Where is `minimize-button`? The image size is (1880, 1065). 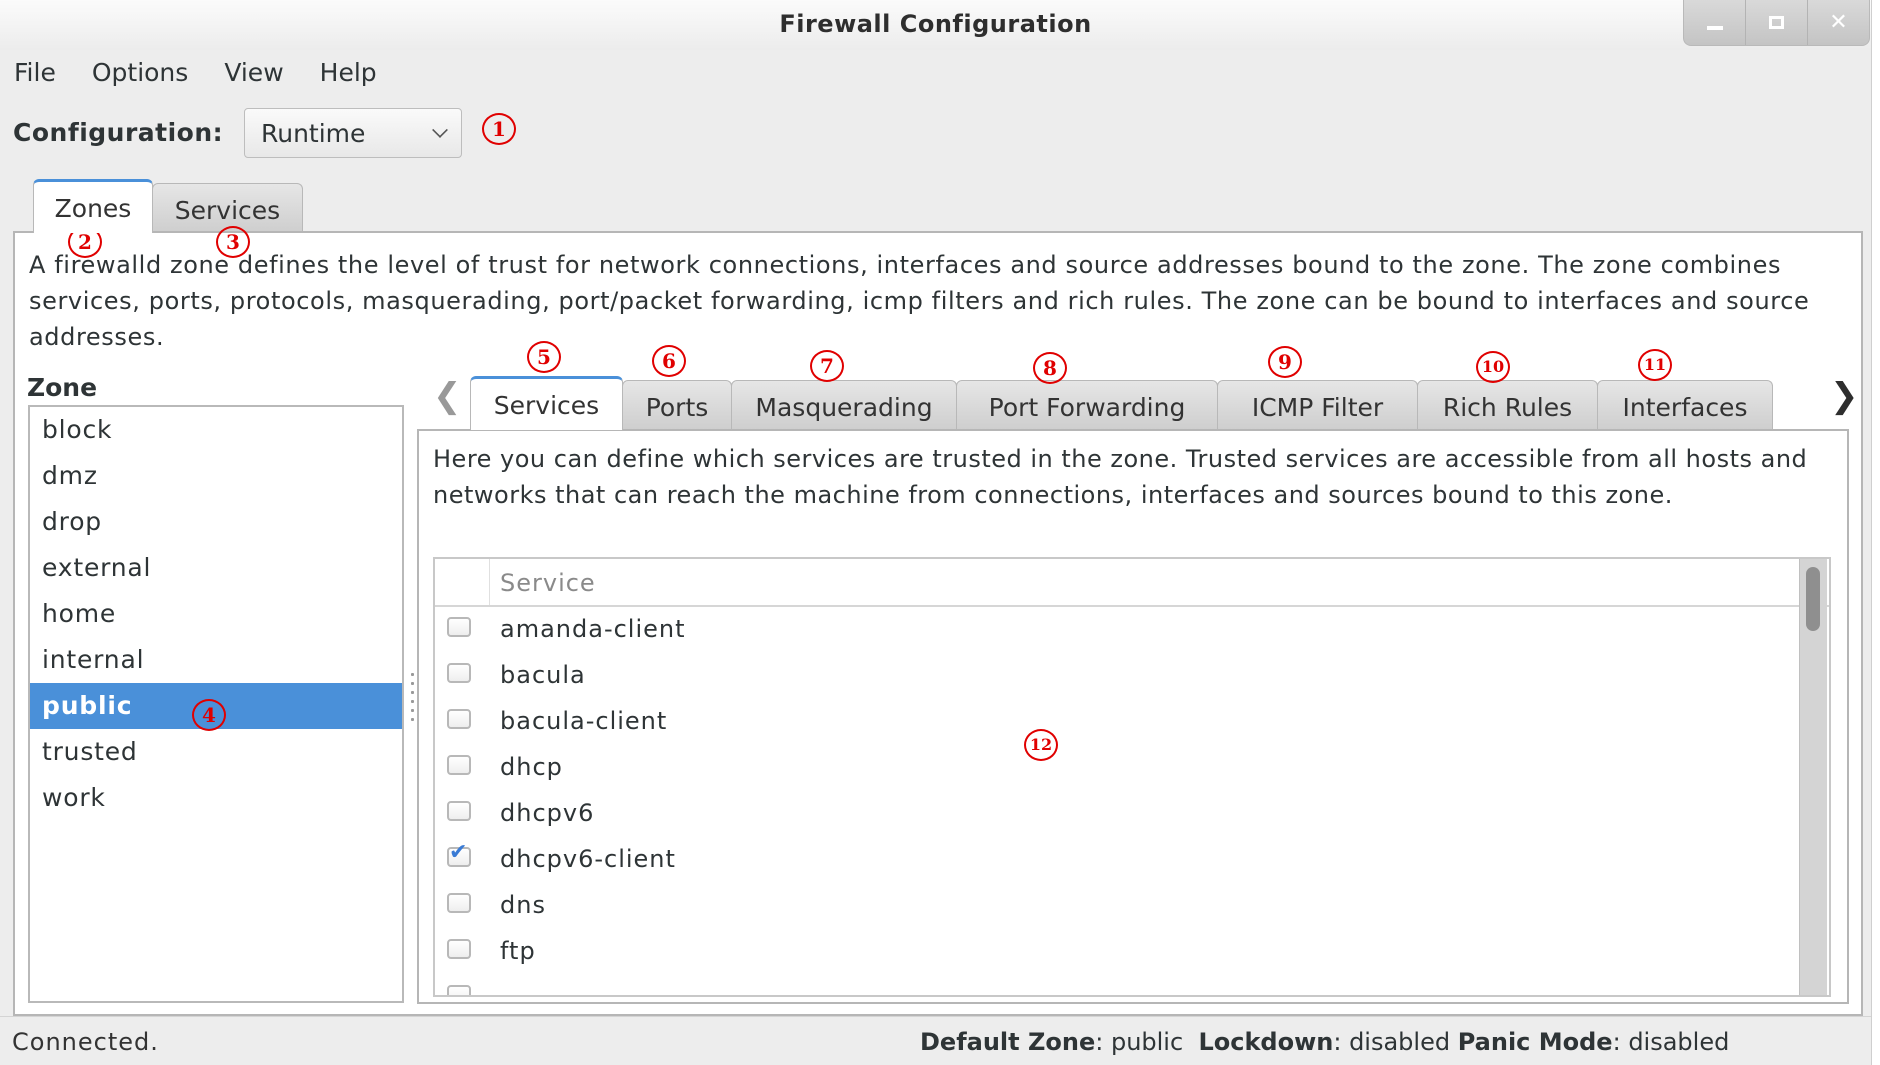 minimize-button is located at coordinates (1715, 22).